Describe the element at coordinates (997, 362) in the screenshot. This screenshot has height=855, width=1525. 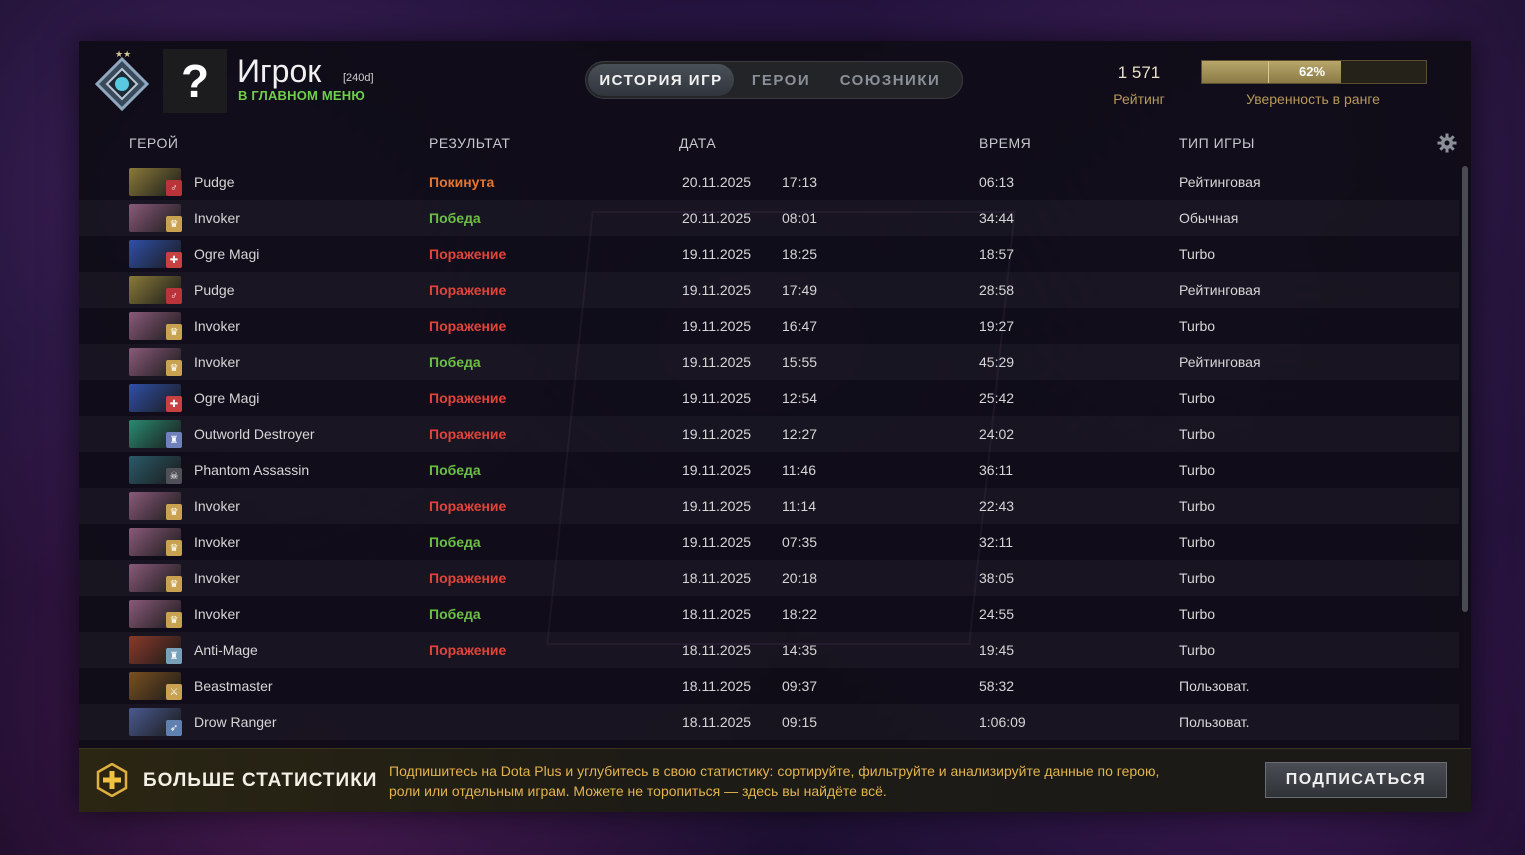
I see `match-duration: 45:29` at that location.